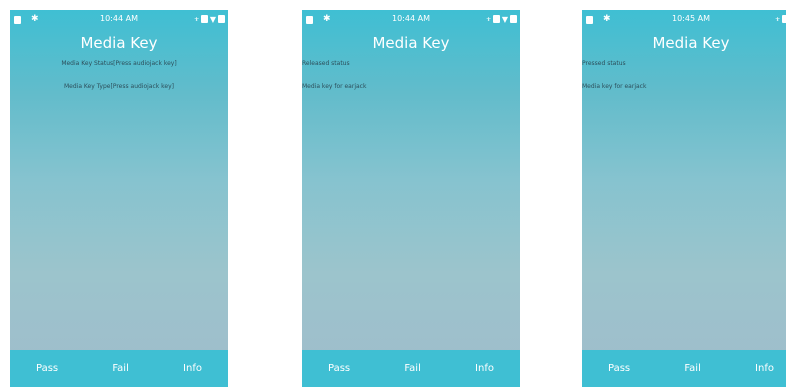  Describe the element at coordinates (604, 63) in the screenshot. I see `media-key-status-text: Pressed status` at that location.